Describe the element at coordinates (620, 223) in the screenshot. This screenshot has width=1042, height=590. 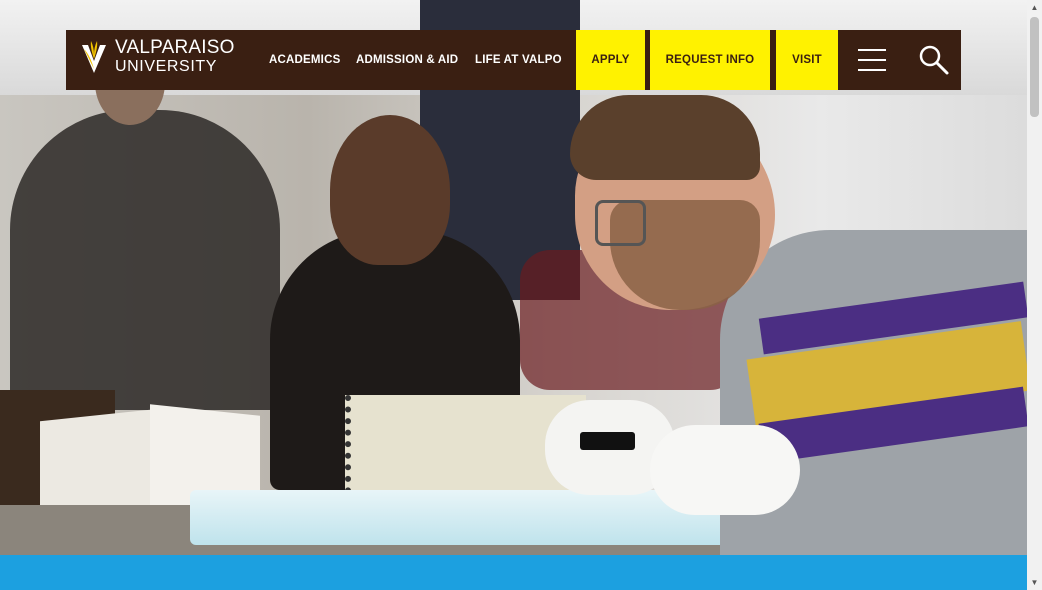
I see `hero-student-glasses` at that location.